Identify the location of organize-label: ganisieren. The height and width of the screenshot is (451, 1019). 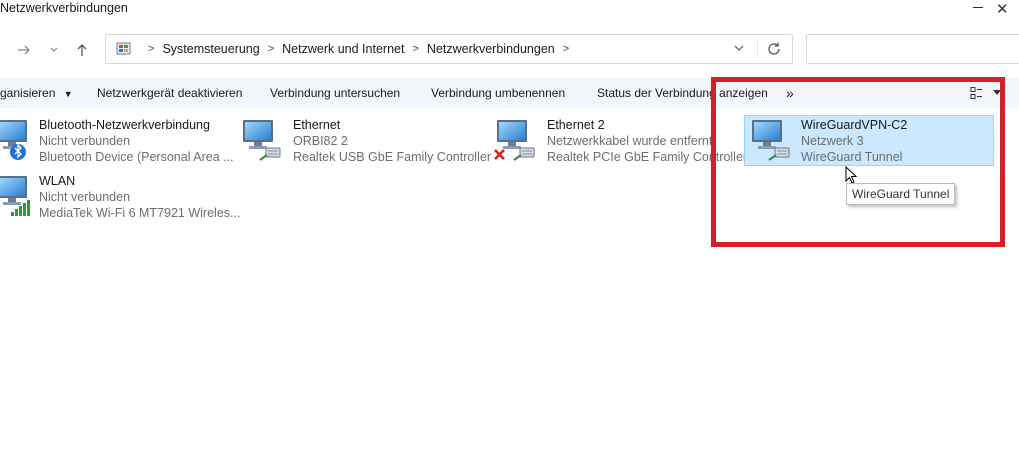
(28, 93).